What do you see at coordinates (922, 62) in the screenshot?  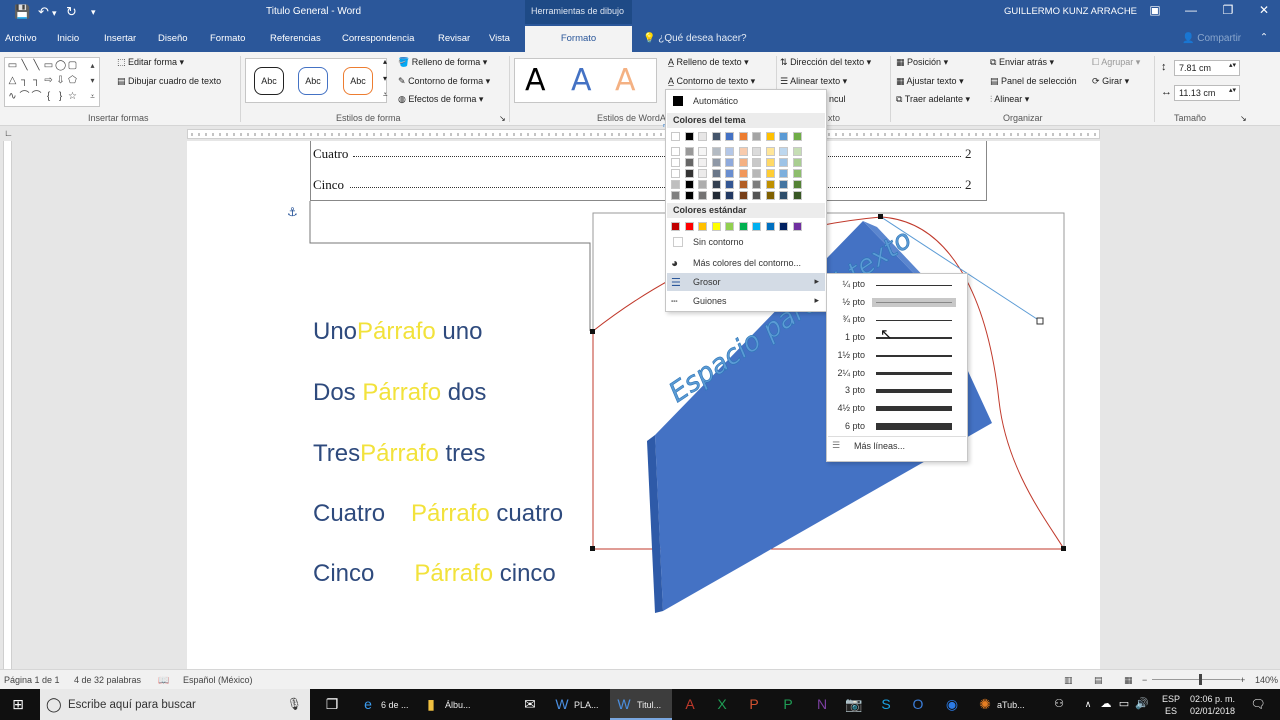 I see `position-button: ▦ Posición ▾` at bounding box center [922, 62].